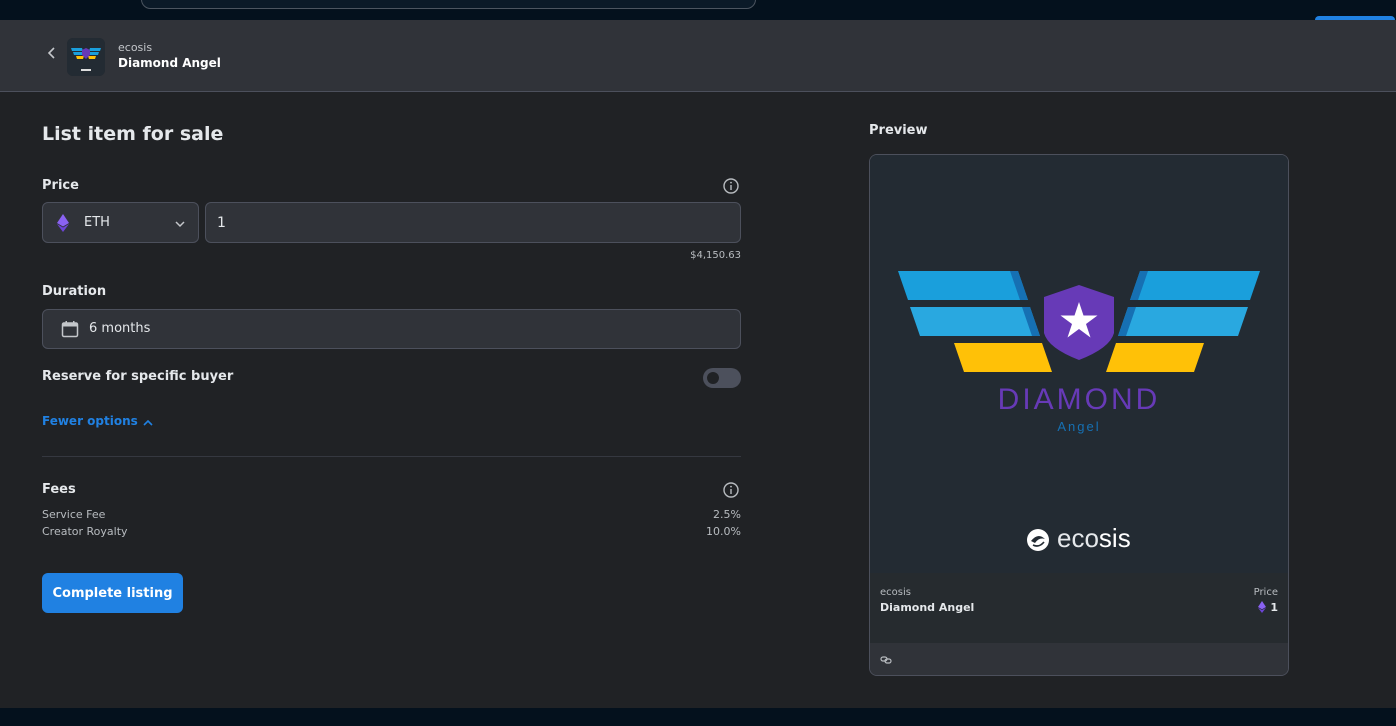  I want to click on reserve-toggle, so click(722, 378).